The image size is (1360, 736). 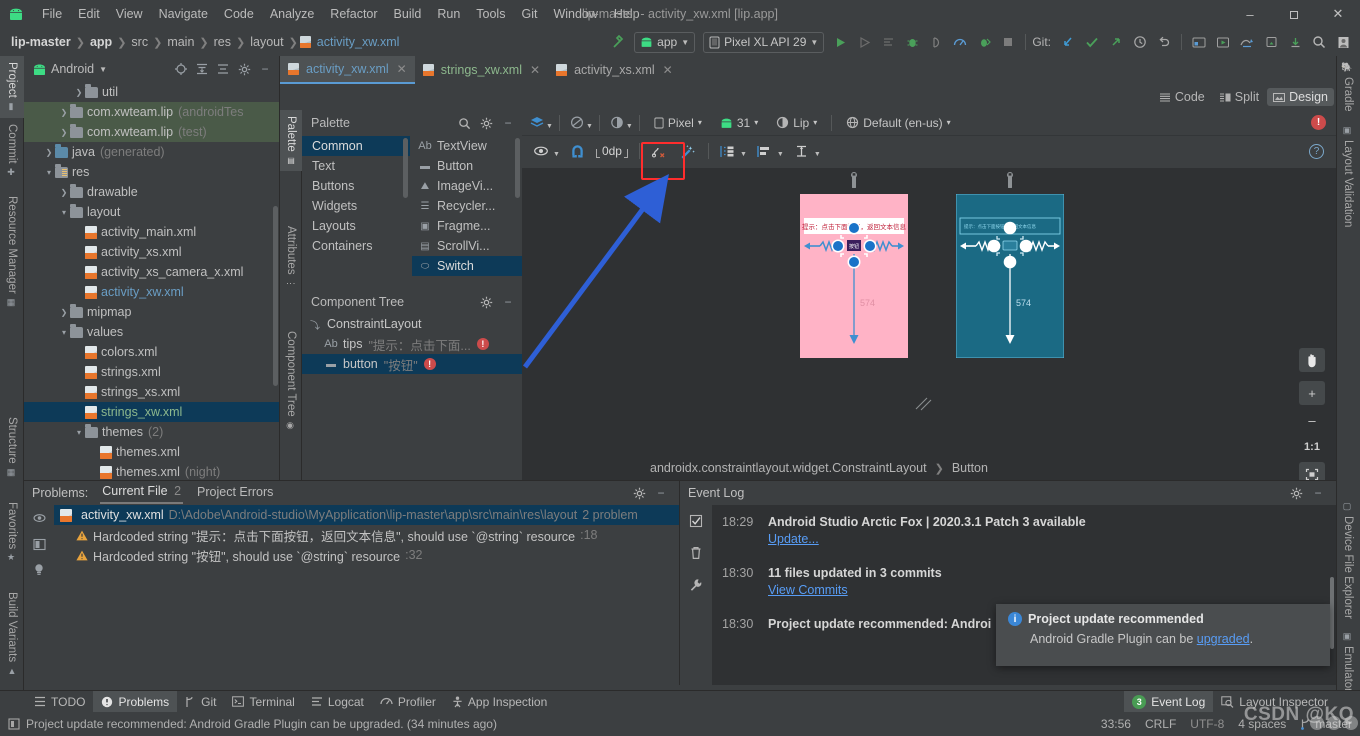 I want to click on tree-item: themes.xml (night), so click(x=151, y=471).